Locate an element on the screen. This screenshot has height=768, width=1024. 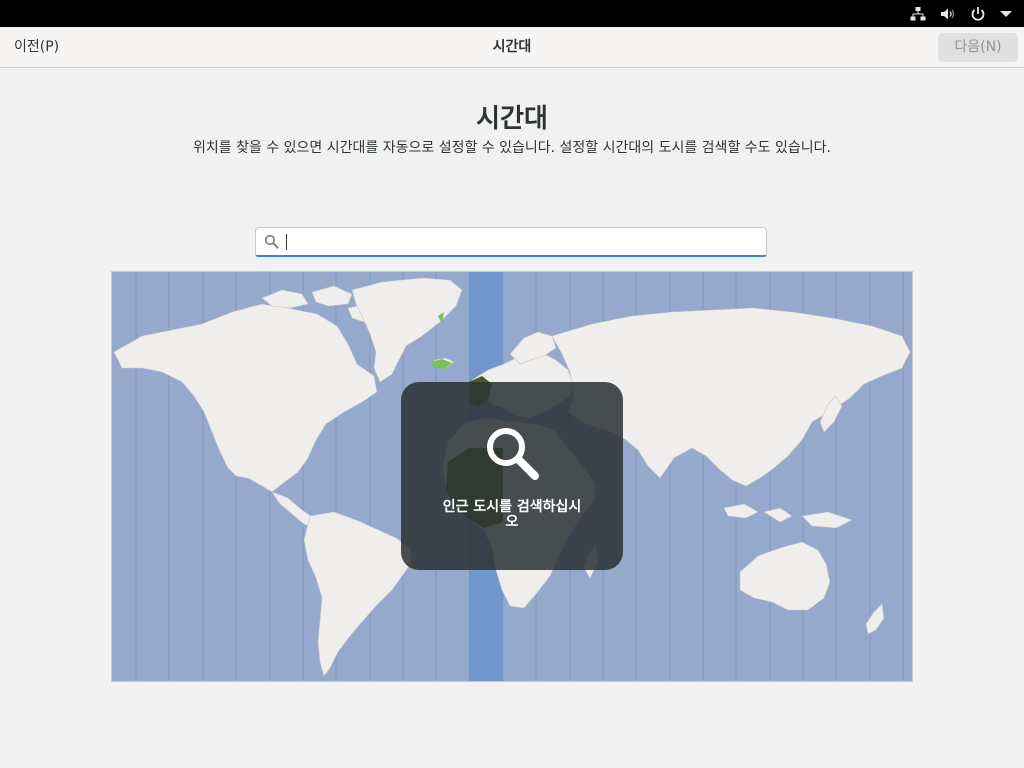
search-hint-text: 인근 도시를 검색하십시오 is located at coordinates (512, 514).